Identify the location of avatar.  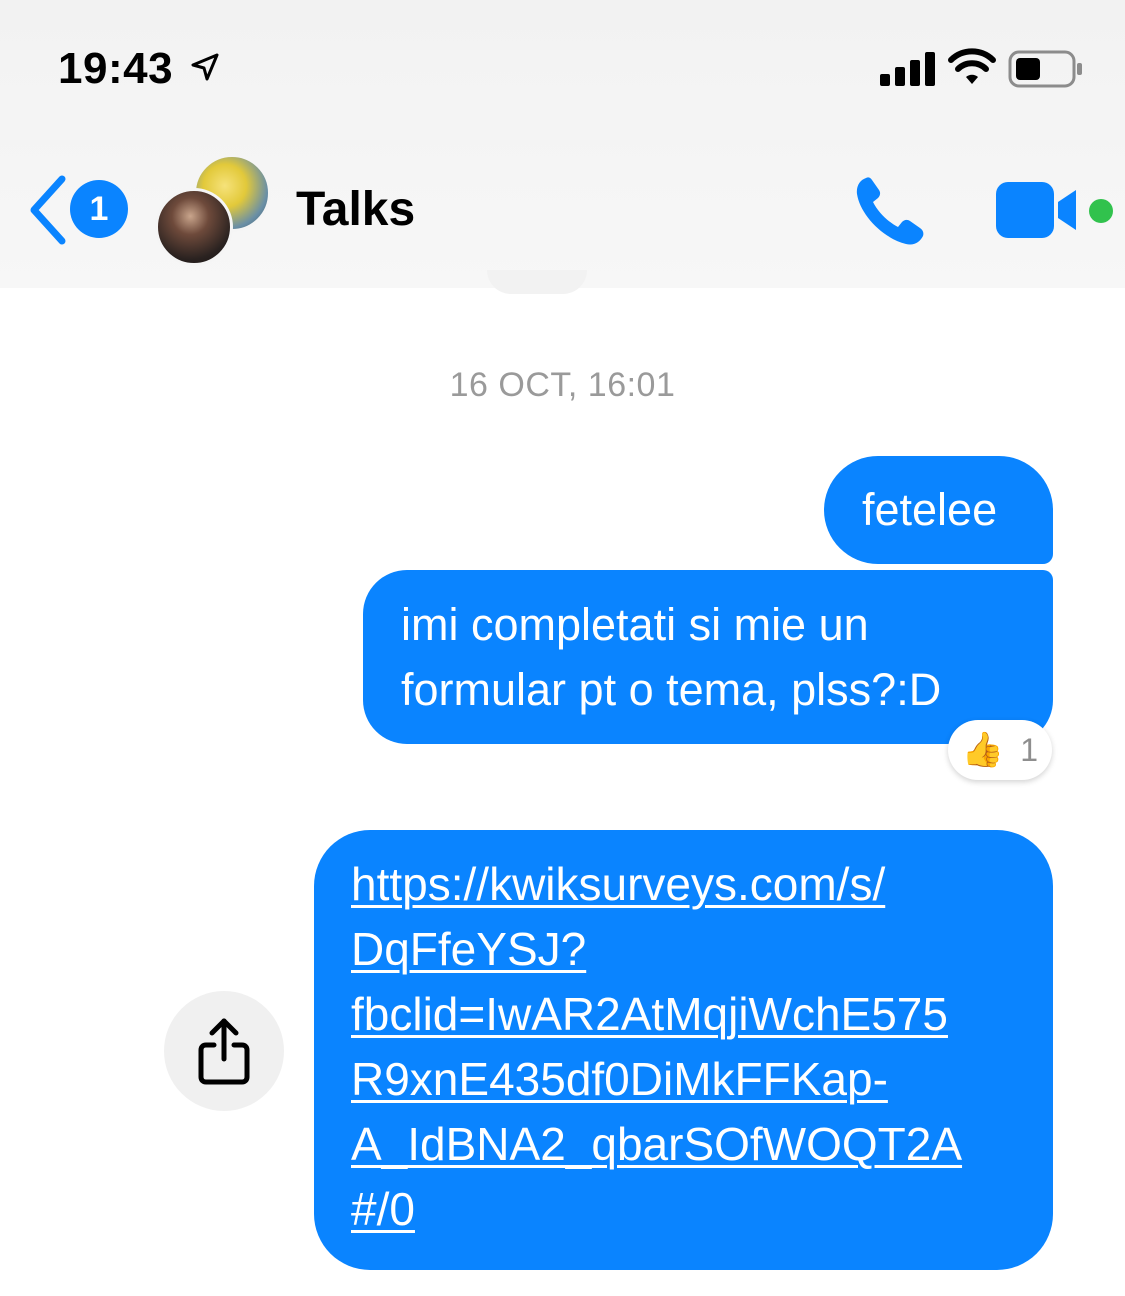
(194, 227).